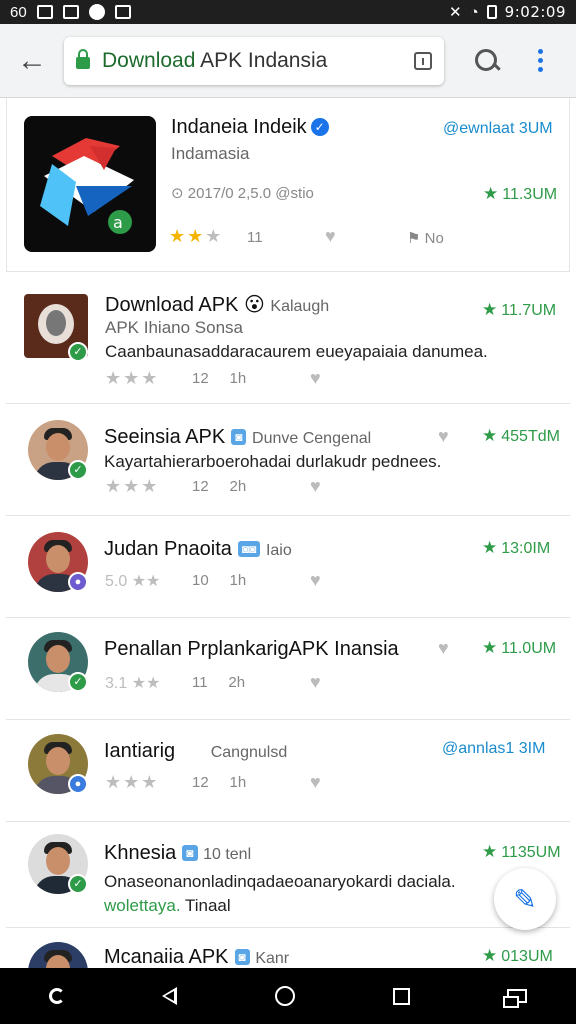 This screenshot has height=1024, width=576. I want to click on flag-icon: ⚑, so click(416, 238).